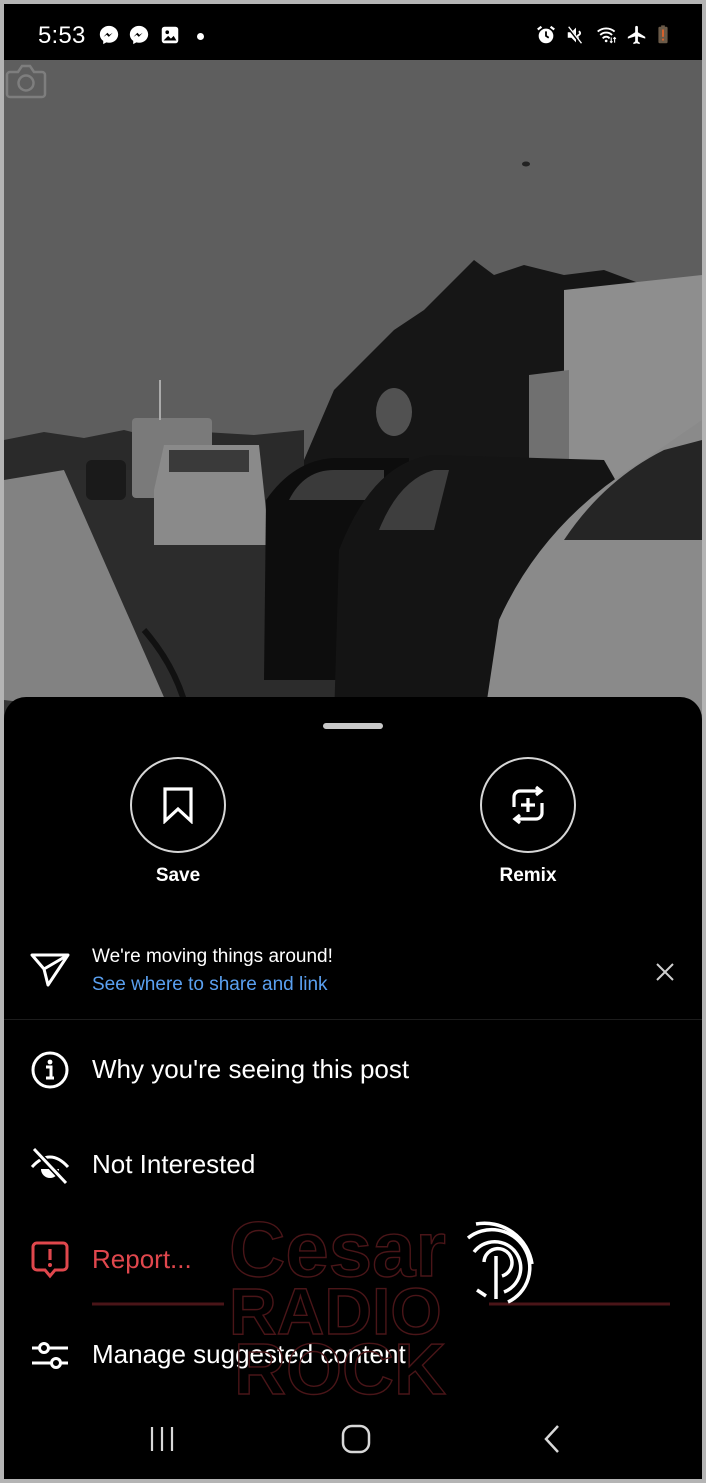 The image size is (706, 1483). Describe the element at coordinates (50, 1070) in the screenshot. I see `info-icon` at that location.